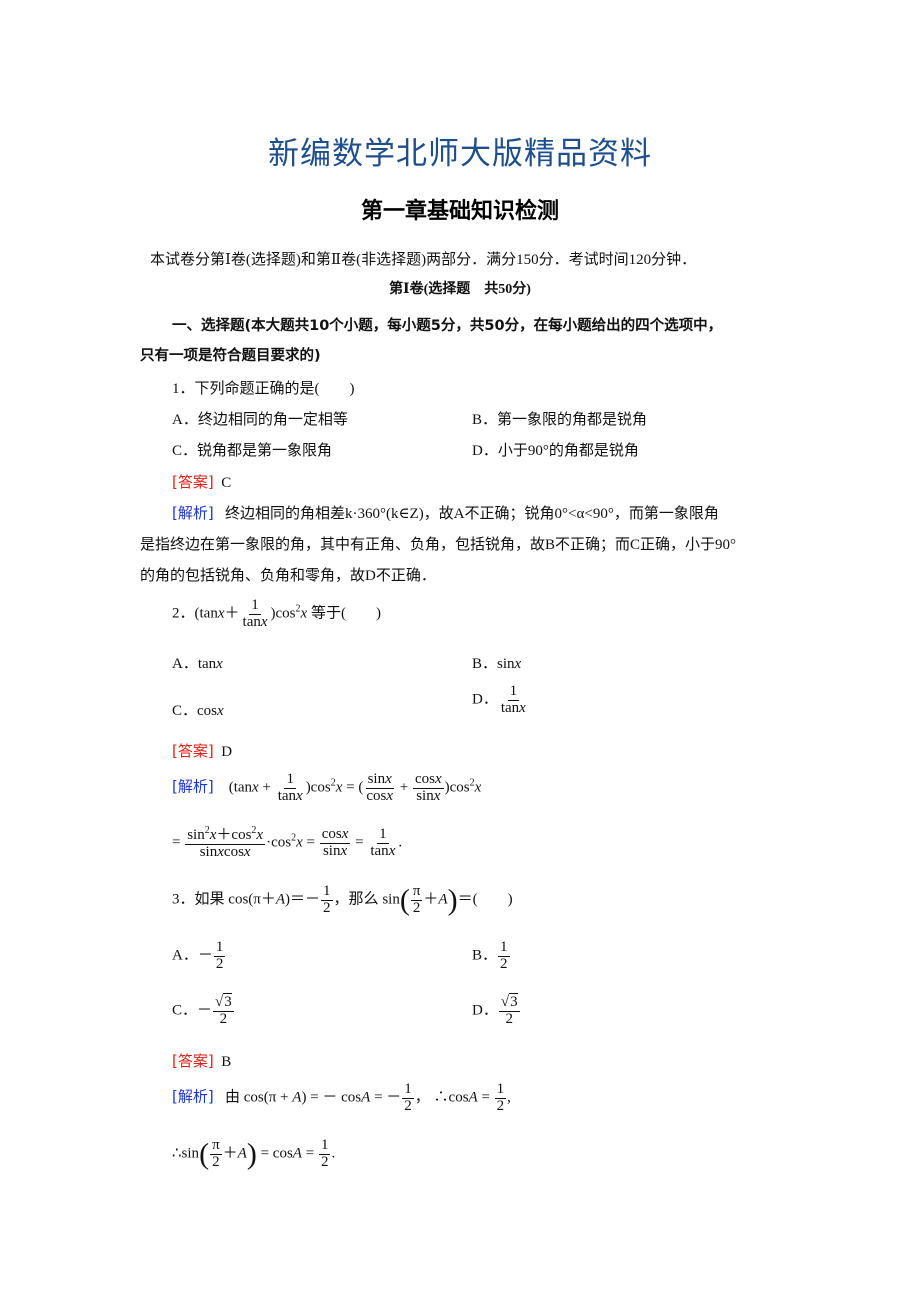  I want to click on q1-option-d: D．小于90°的角都是锐角, so click(555, 451).